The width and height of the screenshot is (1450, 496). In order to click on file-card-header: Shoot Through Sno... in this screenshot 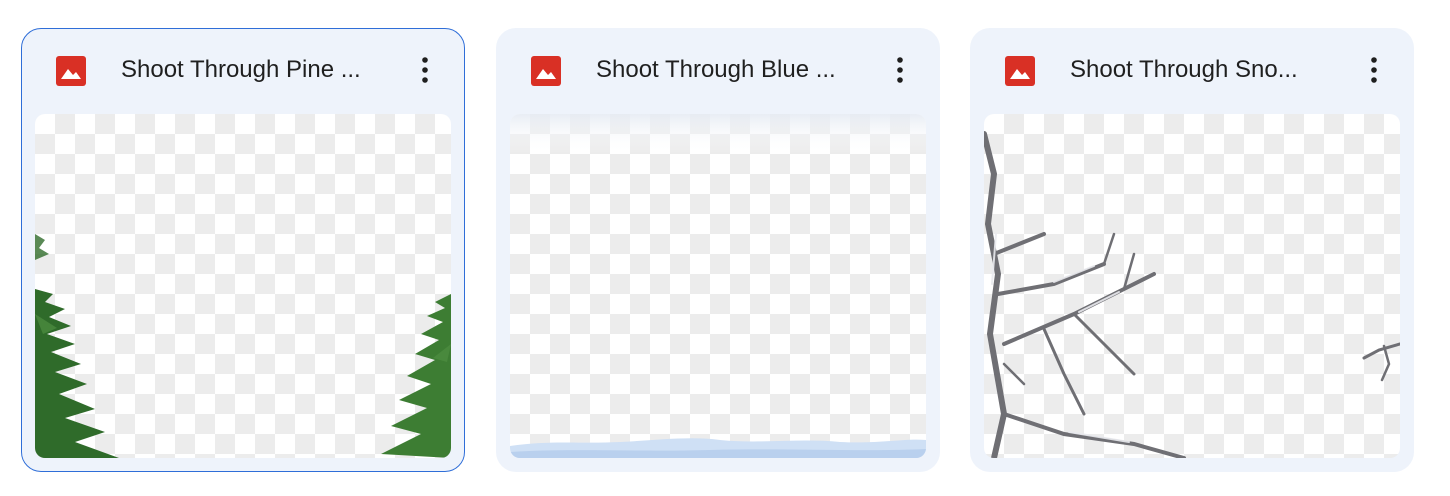, I will do `click(1192, 70)`.